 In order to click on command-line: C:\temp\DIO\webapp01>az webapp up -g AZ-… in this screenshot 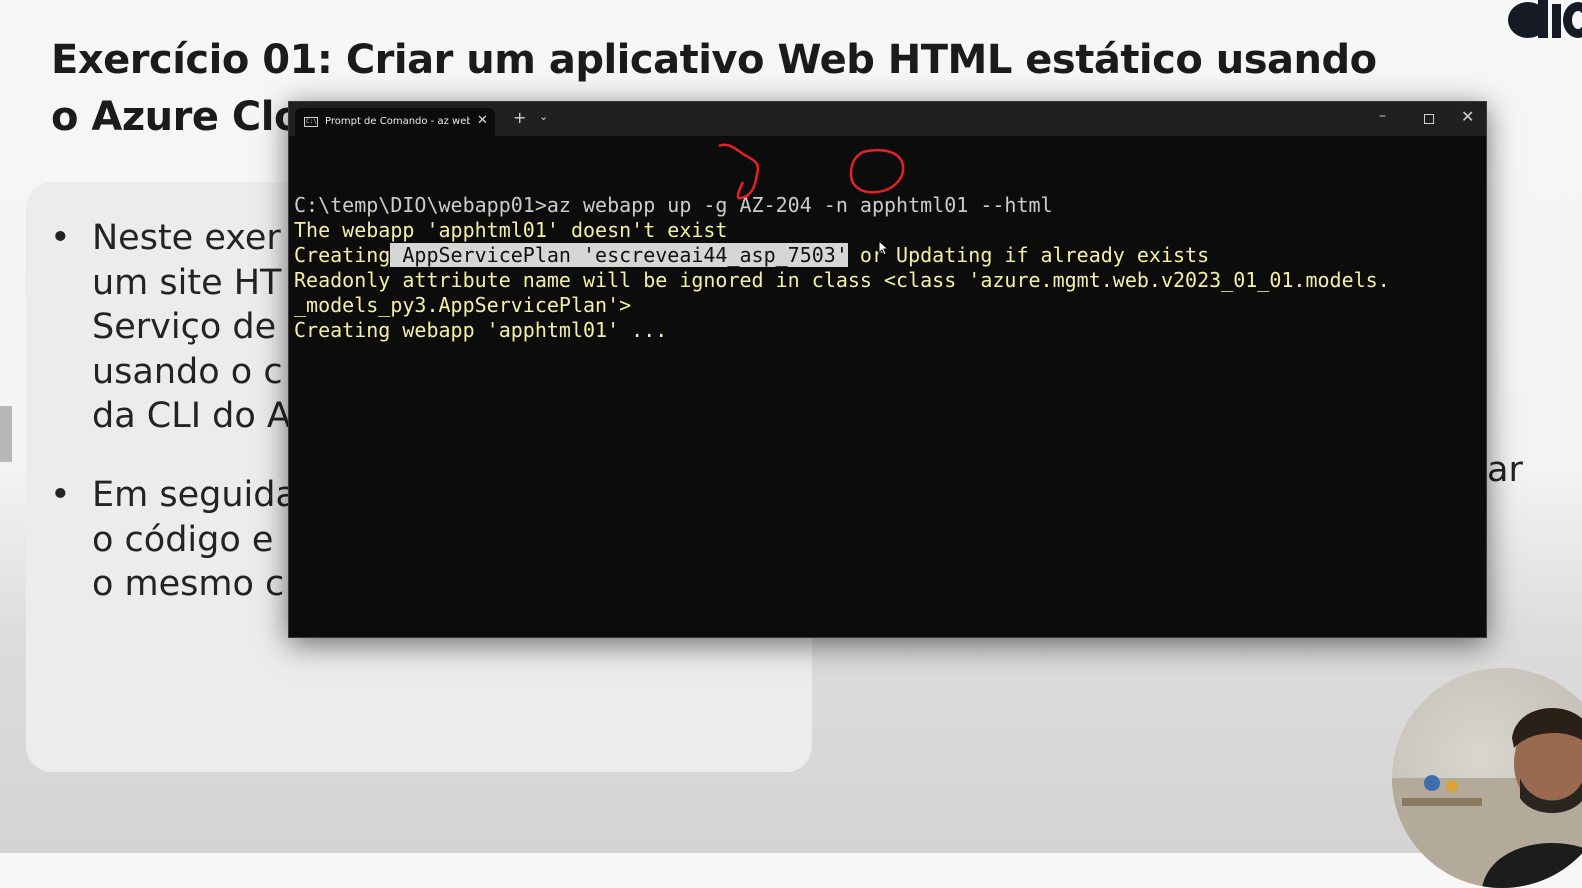, I will do `click(673, 205)`.